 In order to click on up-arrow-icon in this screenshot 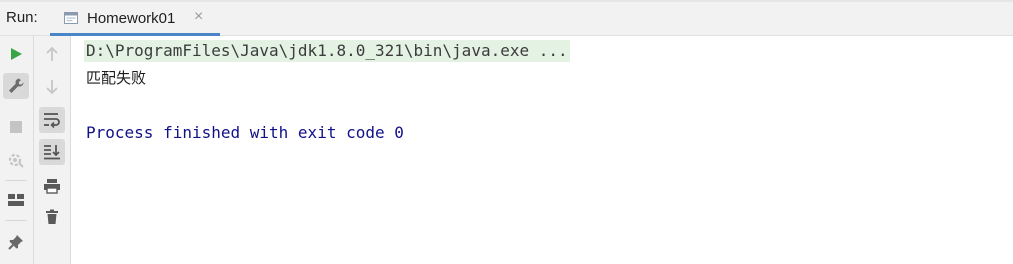, I will do `click(52, 53)`.